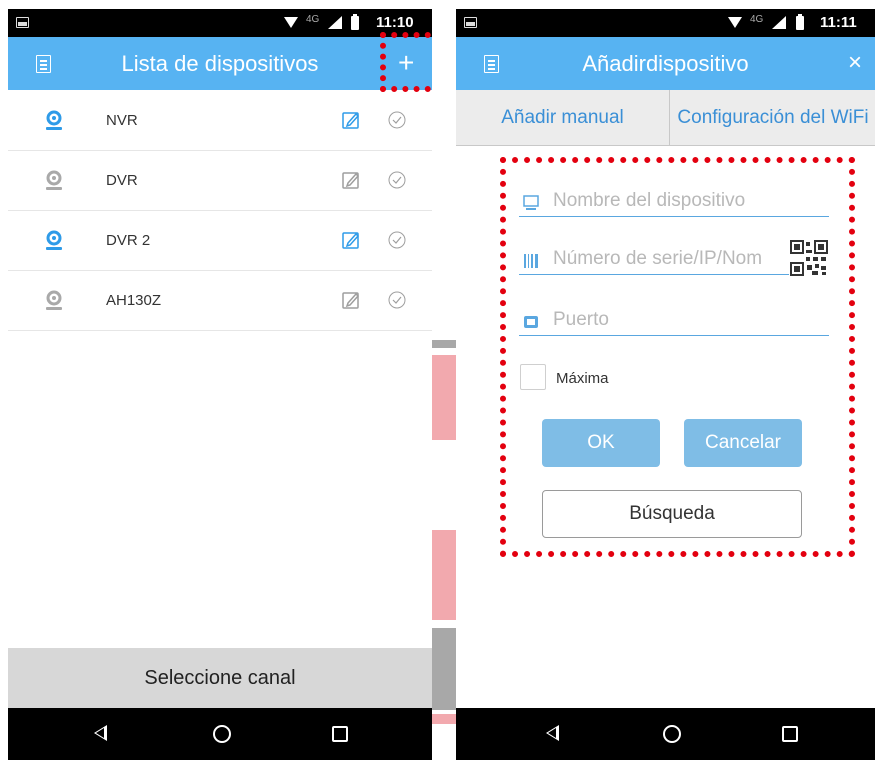  I want to click on device-row-nvr: NVR, so click(220, 121).